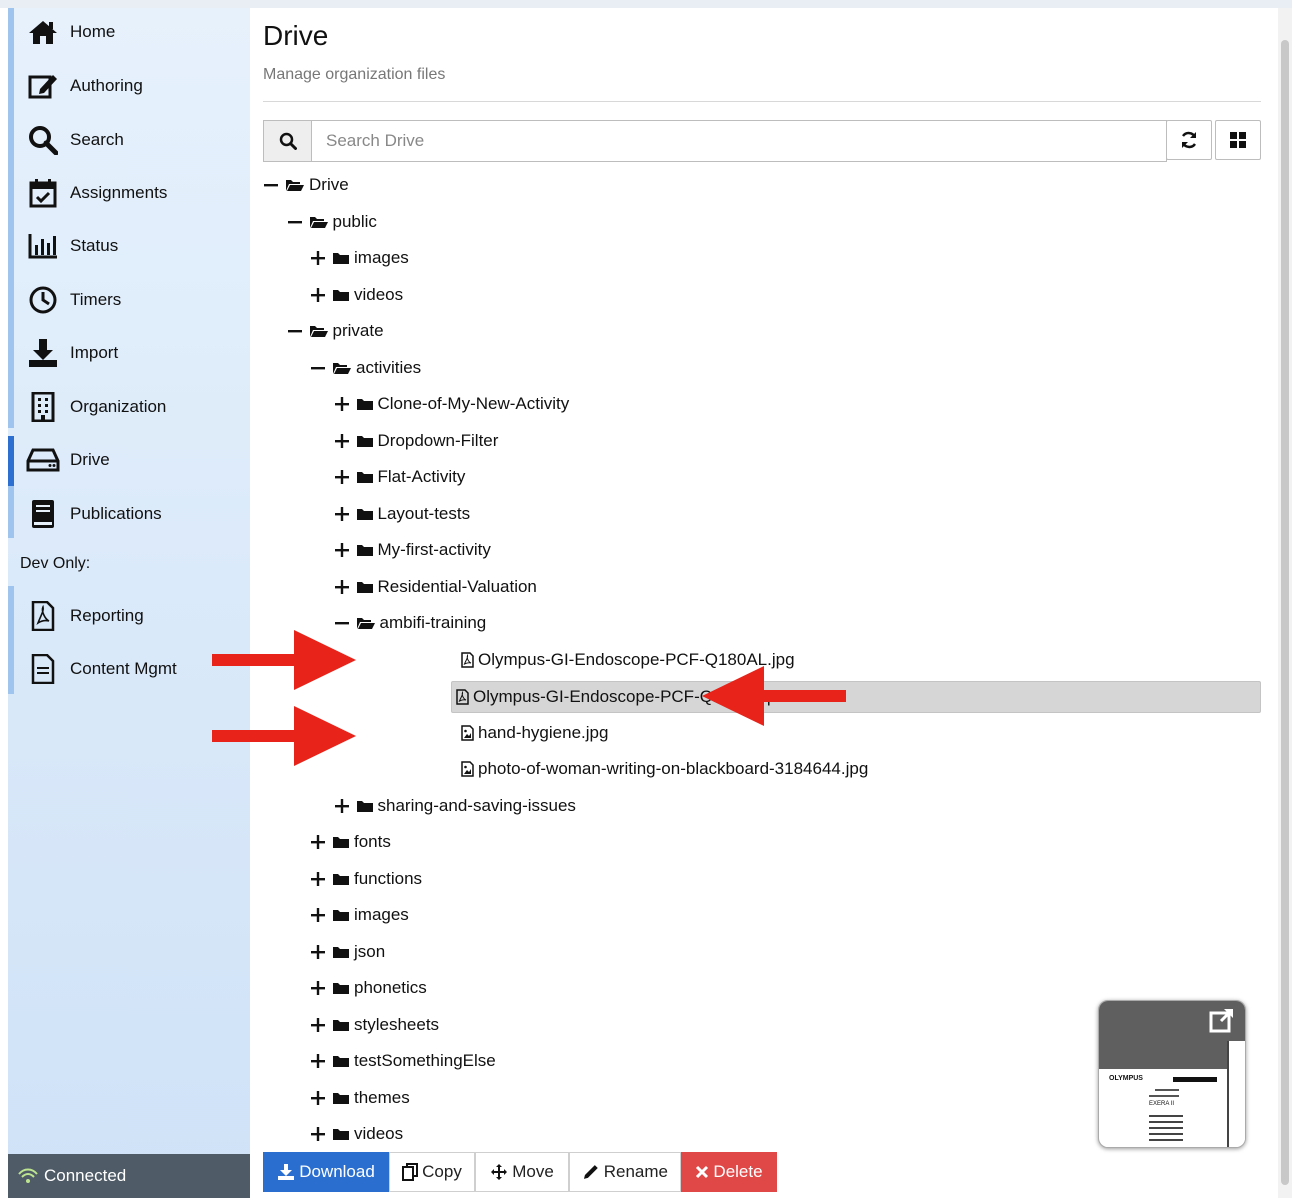 The width and height of the screenshot is (1292, 1198). I want to click on tree-folder-node: activities, so click(365, 368).